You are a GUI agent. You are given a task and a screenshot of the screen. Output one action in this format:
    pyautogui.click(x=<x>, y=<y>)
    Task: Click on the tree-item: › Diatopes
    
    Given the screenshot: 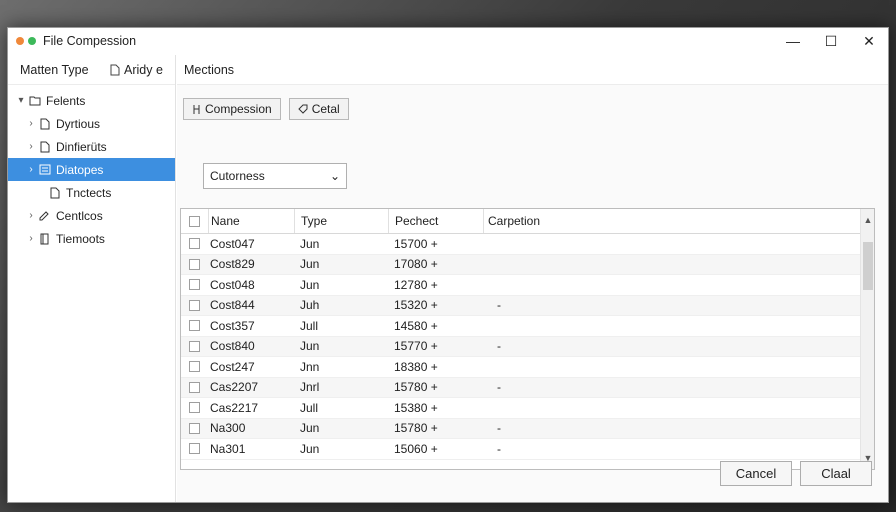 What is the action you would take?
    pyautogui.click(x=91, y=169)
    